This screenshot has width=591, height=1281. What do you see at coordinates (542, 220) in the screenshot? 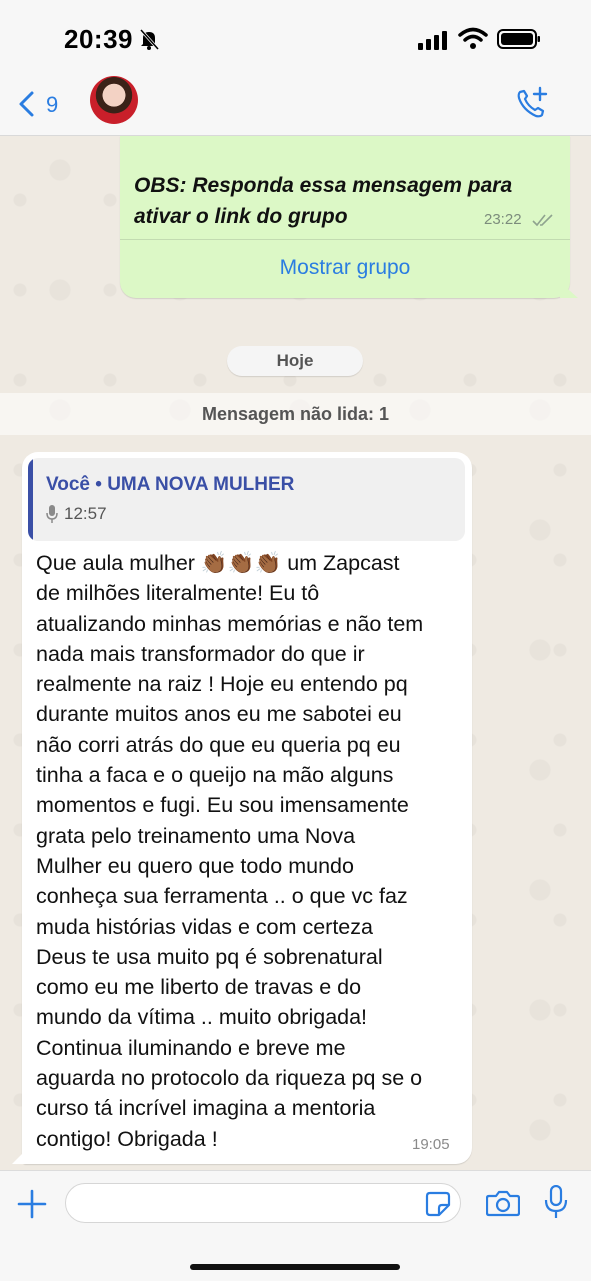
I see `double-check-icon` at bounding box center [542, 220].